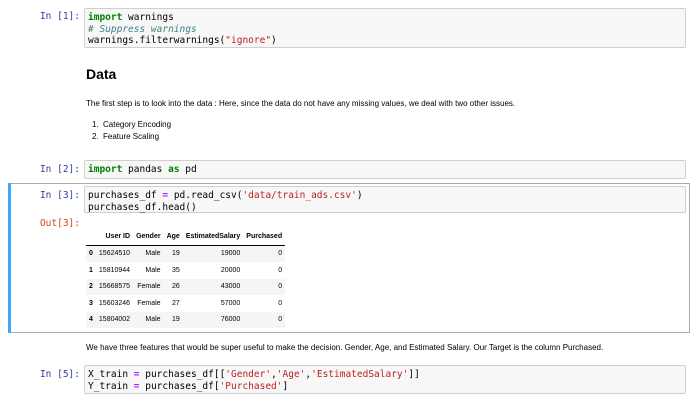 The height and width of the screenshot is (409, 700). What do you see at coordinates (111, 386) in the screenshot?
I see `code-token: Y_train` at bounding box center [111, 386].